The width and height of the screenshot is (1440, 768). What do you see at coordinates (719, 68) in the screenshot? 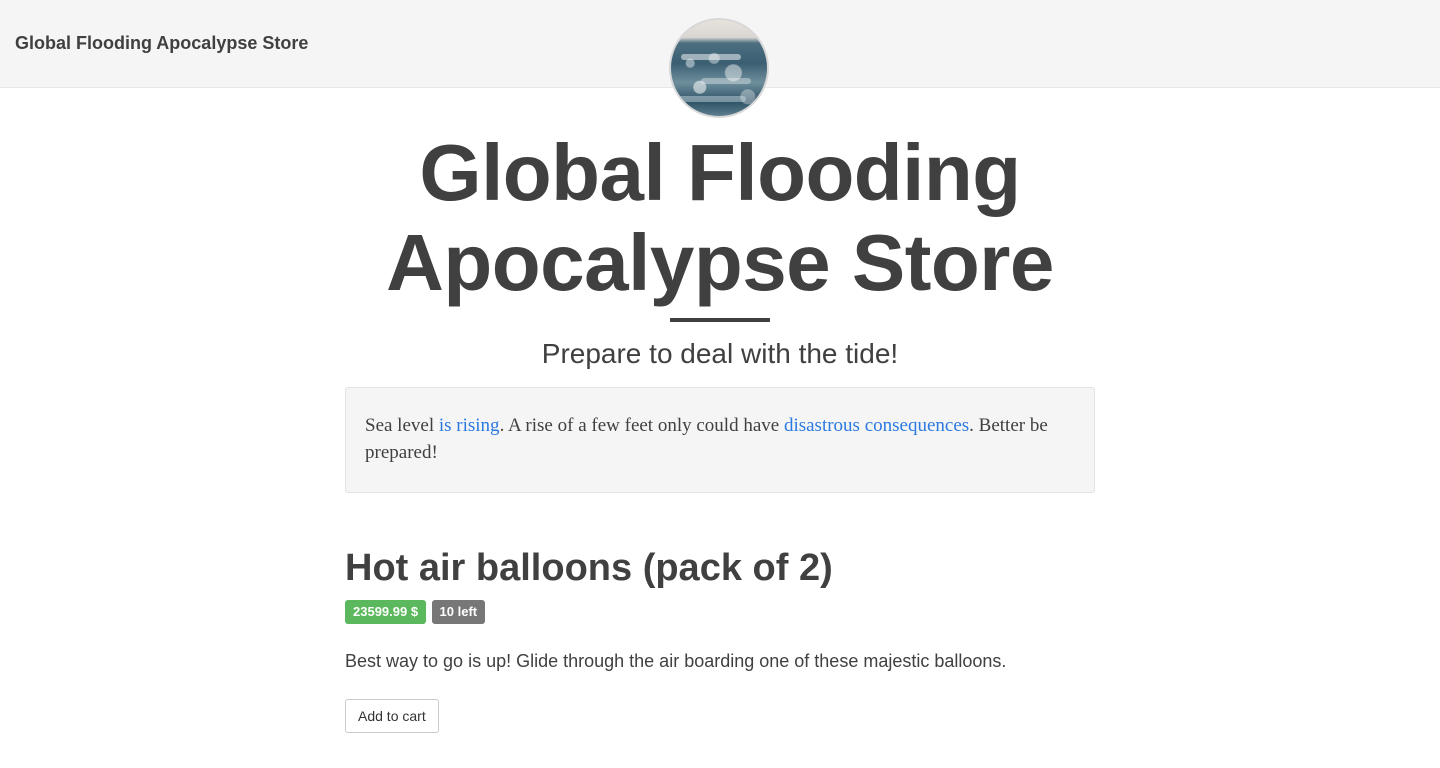
I see `ocean-waves-avatar` at bounding box center [719, 68].